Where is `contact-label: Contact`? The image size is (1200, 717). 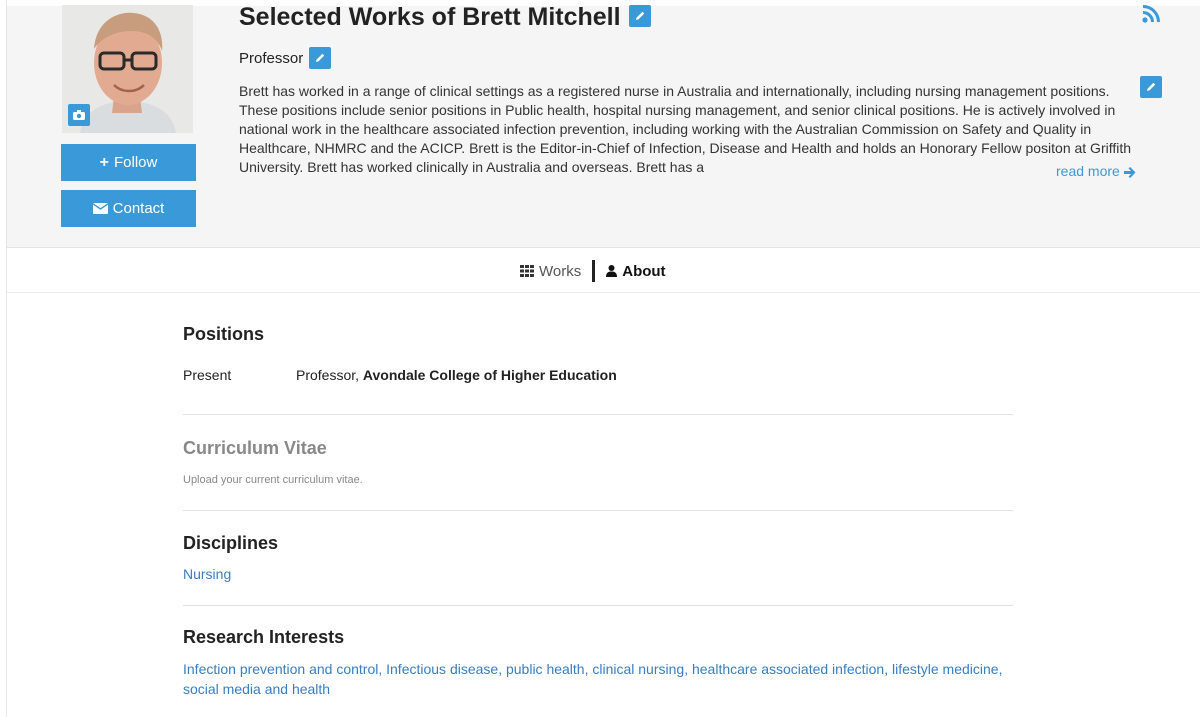 contact-label: Contact is located at coordinates (138, 208).